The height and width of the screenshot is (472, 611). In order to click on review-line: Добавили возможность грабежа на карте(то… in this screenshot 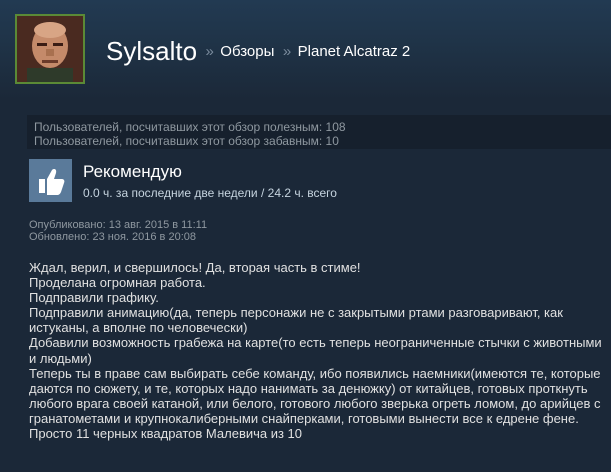, I will do `click(317, 350)`.